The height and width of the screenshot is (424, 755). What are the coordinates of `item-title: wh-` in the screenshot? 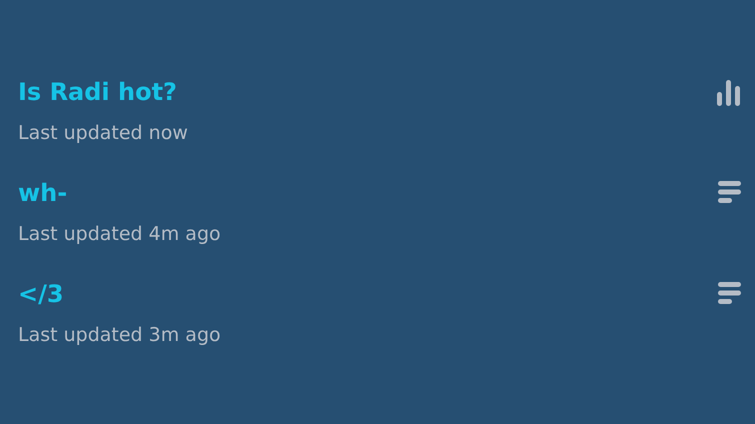 It's located at (119, 193).